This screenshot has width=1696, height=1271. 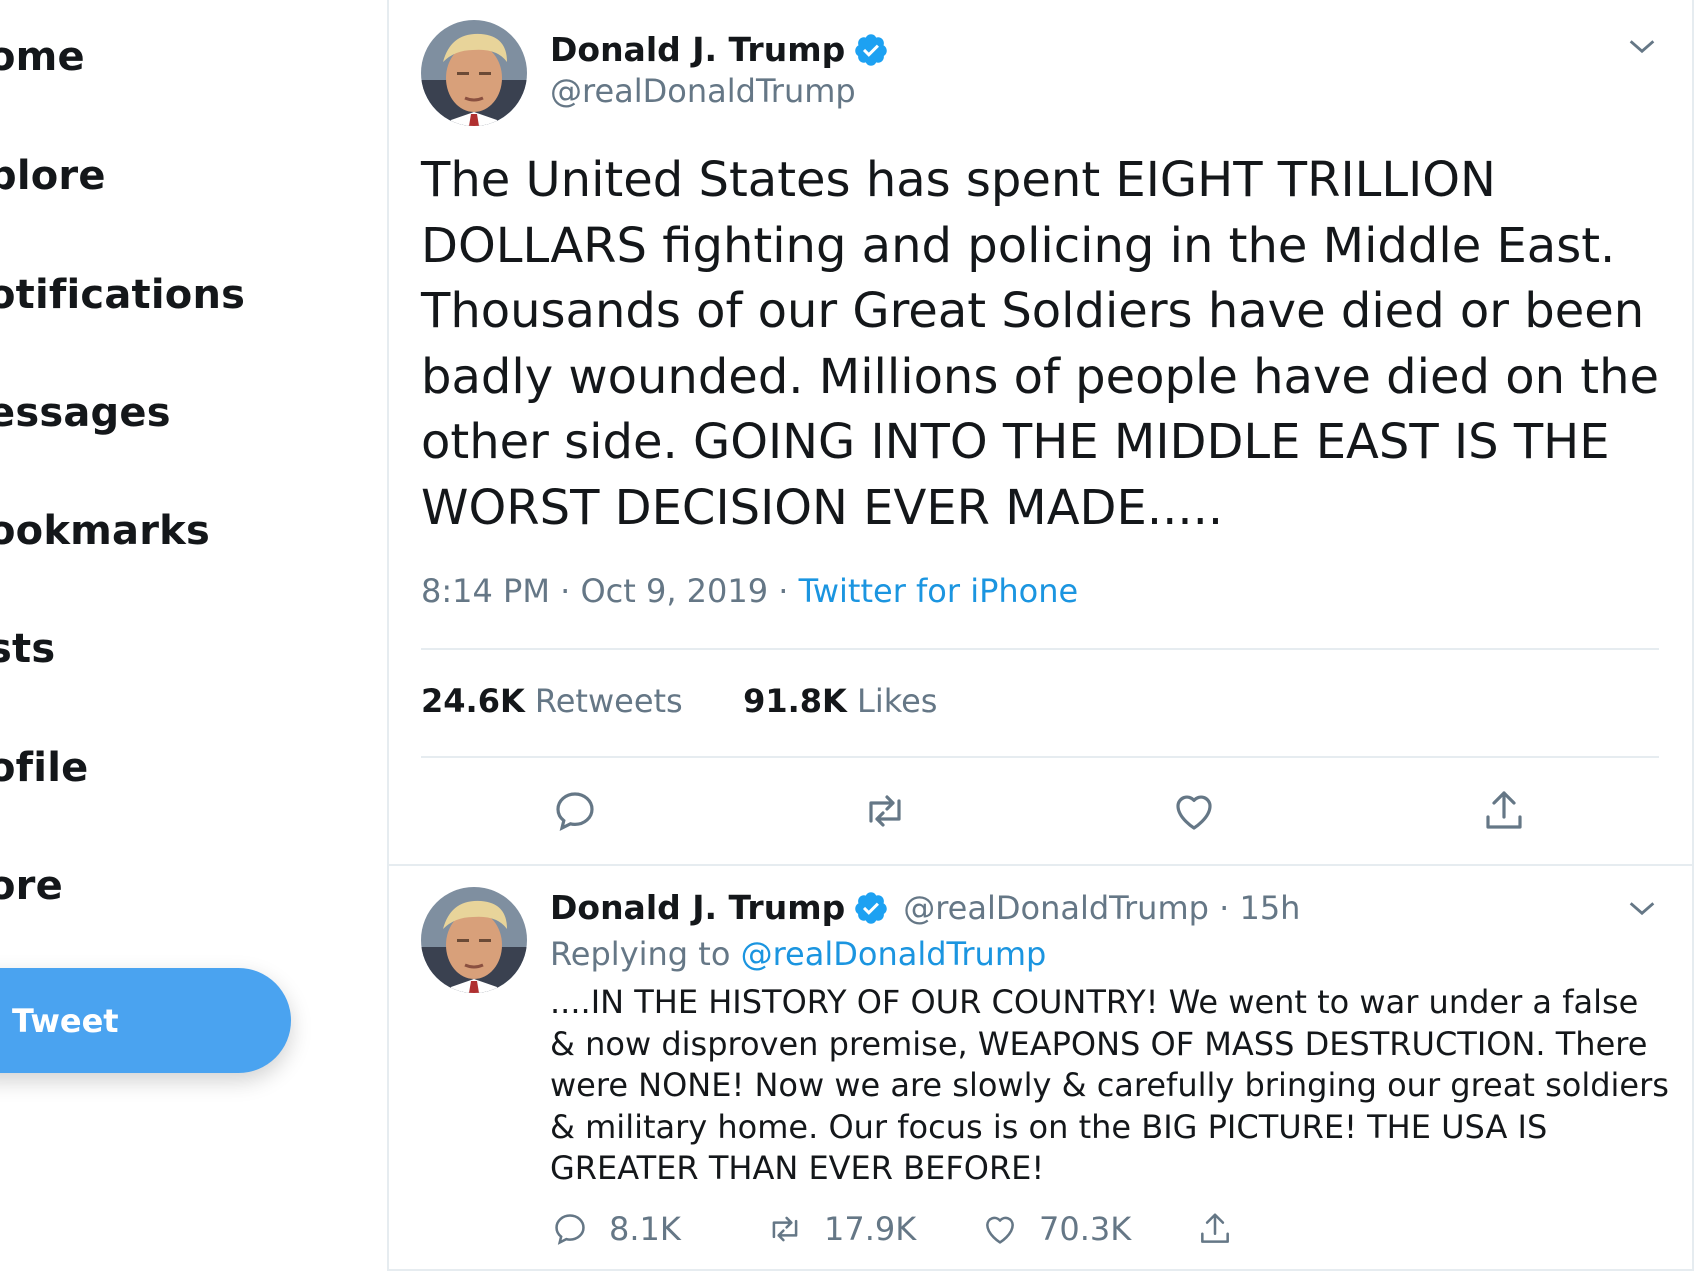 What do you see at coordinates (897, 701) in the screenshot?
I see `likes-label: Likes` at bounding box center [897, 701].